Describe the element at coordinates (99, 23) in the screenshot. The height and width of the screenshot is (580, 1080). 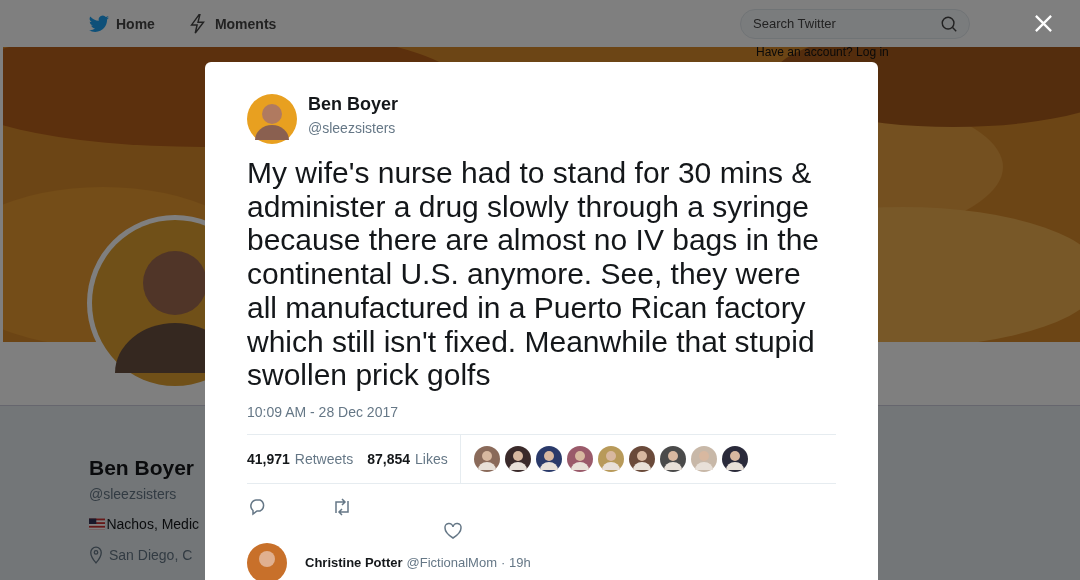
I see `bird-icon` at that location.